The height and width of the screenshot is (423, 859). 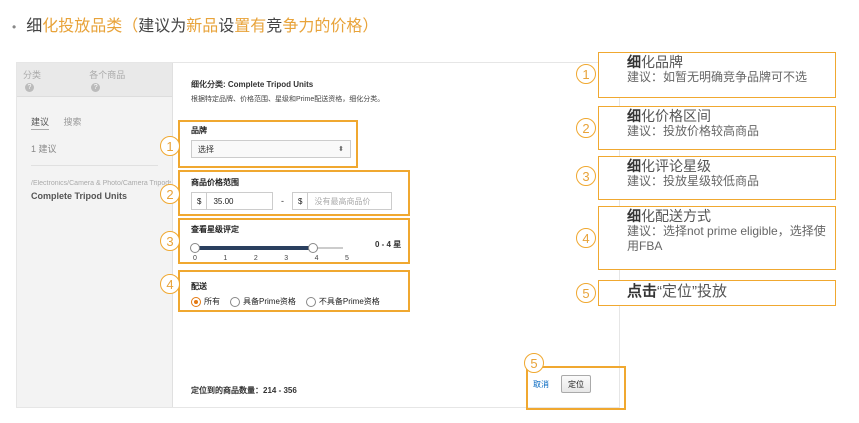 What do you see at coordinates (90, 26) in the screenshot?
I see `title-part: 化投放品类（` at bounding box center [90, 26].